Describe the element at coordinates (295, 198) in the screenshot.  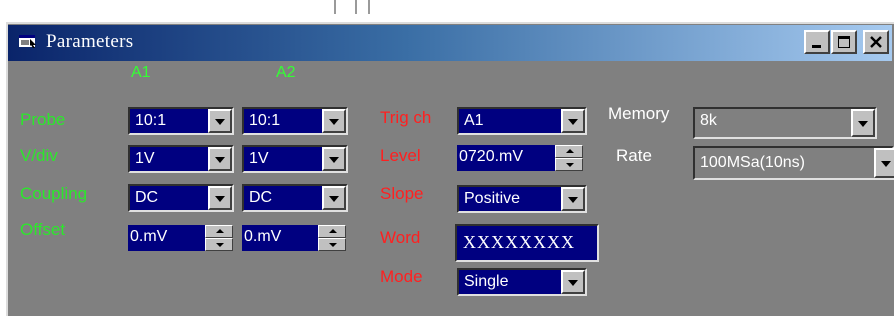
I see `a2-coupling-select: DC` at that location.